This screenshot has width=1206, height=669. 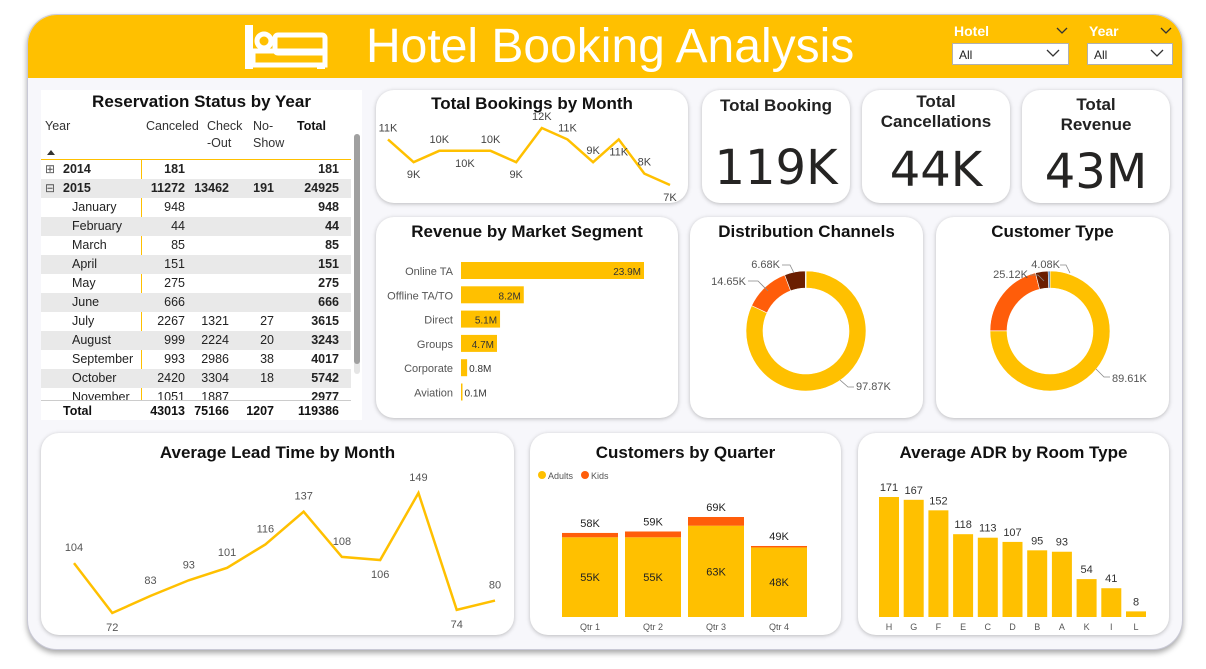 I want to click on table-row: May 275 275, so click(x=196, y=283).